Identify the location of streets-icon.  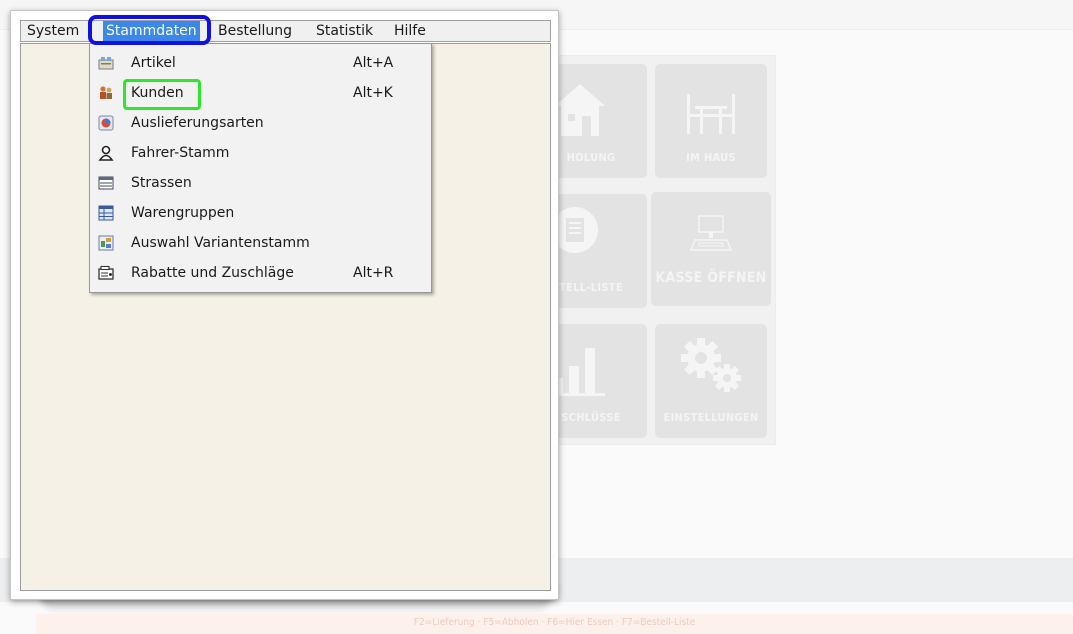
(106, 183).